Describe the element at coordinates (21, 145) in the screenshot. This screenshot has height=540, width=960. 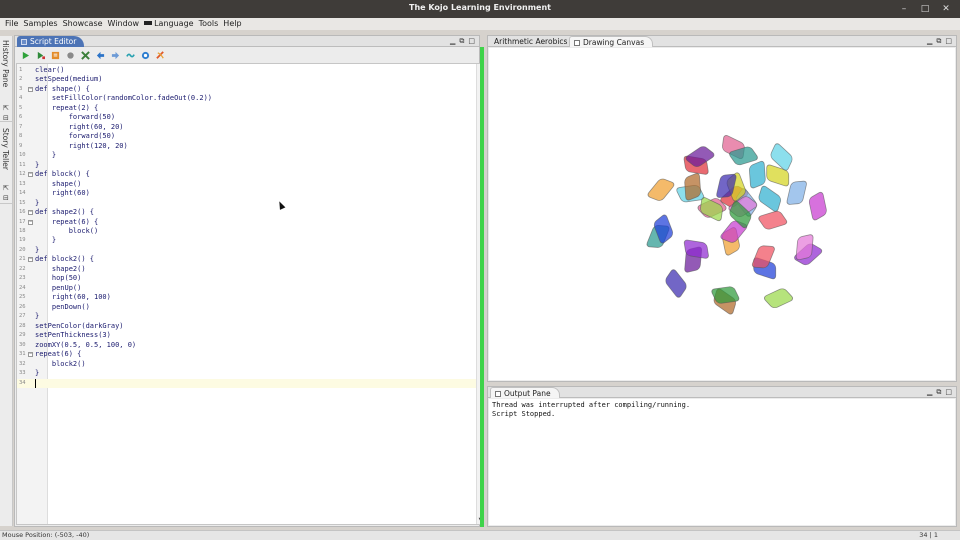
I see `line-number: 9` at that location.